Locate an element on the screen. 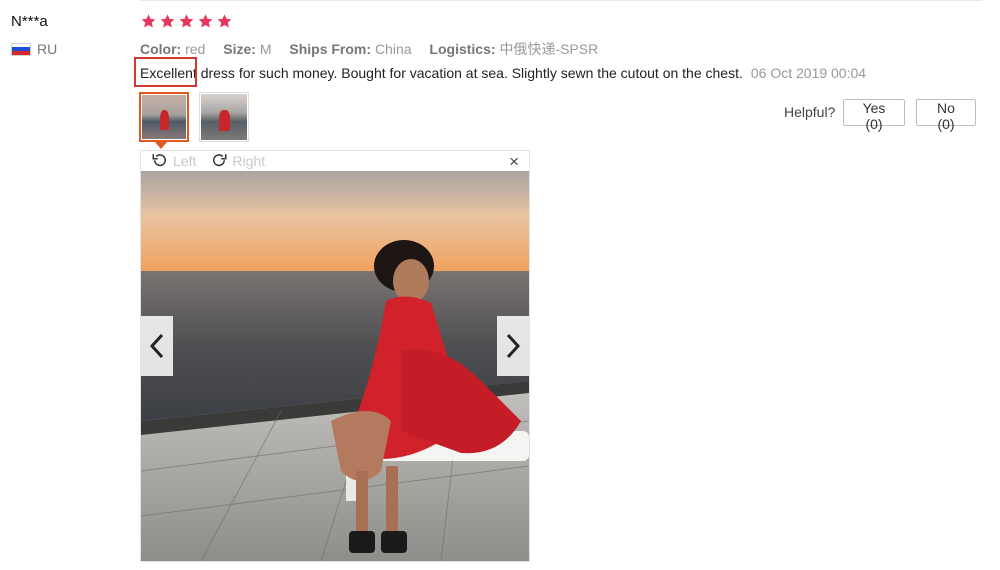 The image size is (1000, 570). reviewer-name: N***a is located at coordinates (29, 21).